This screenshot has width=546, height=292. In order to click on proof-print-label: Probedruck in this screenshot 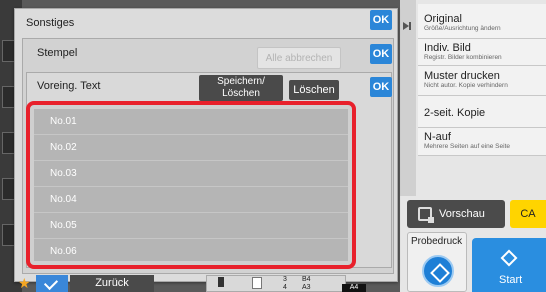, I will do `click(437, 241)`.